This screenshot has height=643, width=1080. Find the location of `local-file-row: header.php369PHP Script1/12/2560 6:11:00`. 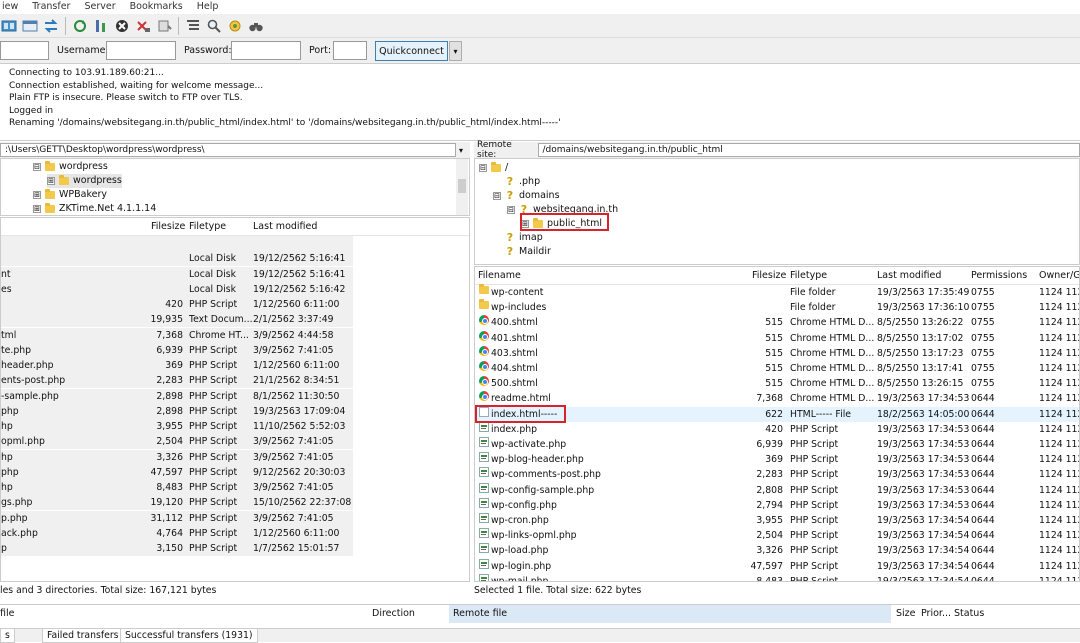

local-file-row: header.php369PHP Script1/12/2560 6:11:00 is located at coordinates (177, 365).